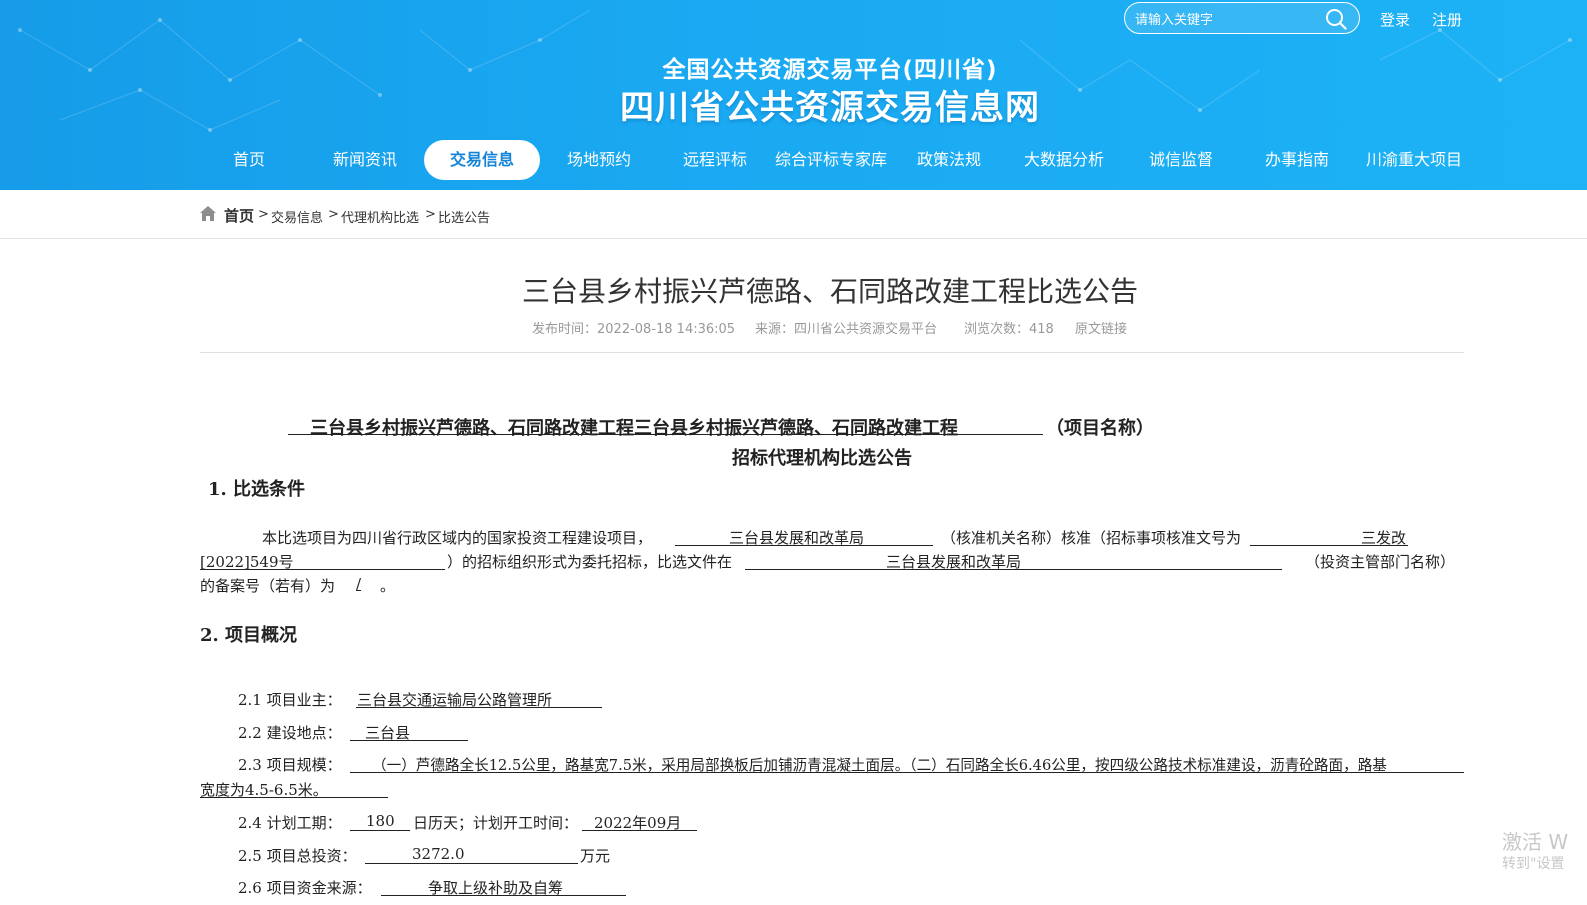  I want to click on nav-news: 新闻资讯, so click(365, 160).